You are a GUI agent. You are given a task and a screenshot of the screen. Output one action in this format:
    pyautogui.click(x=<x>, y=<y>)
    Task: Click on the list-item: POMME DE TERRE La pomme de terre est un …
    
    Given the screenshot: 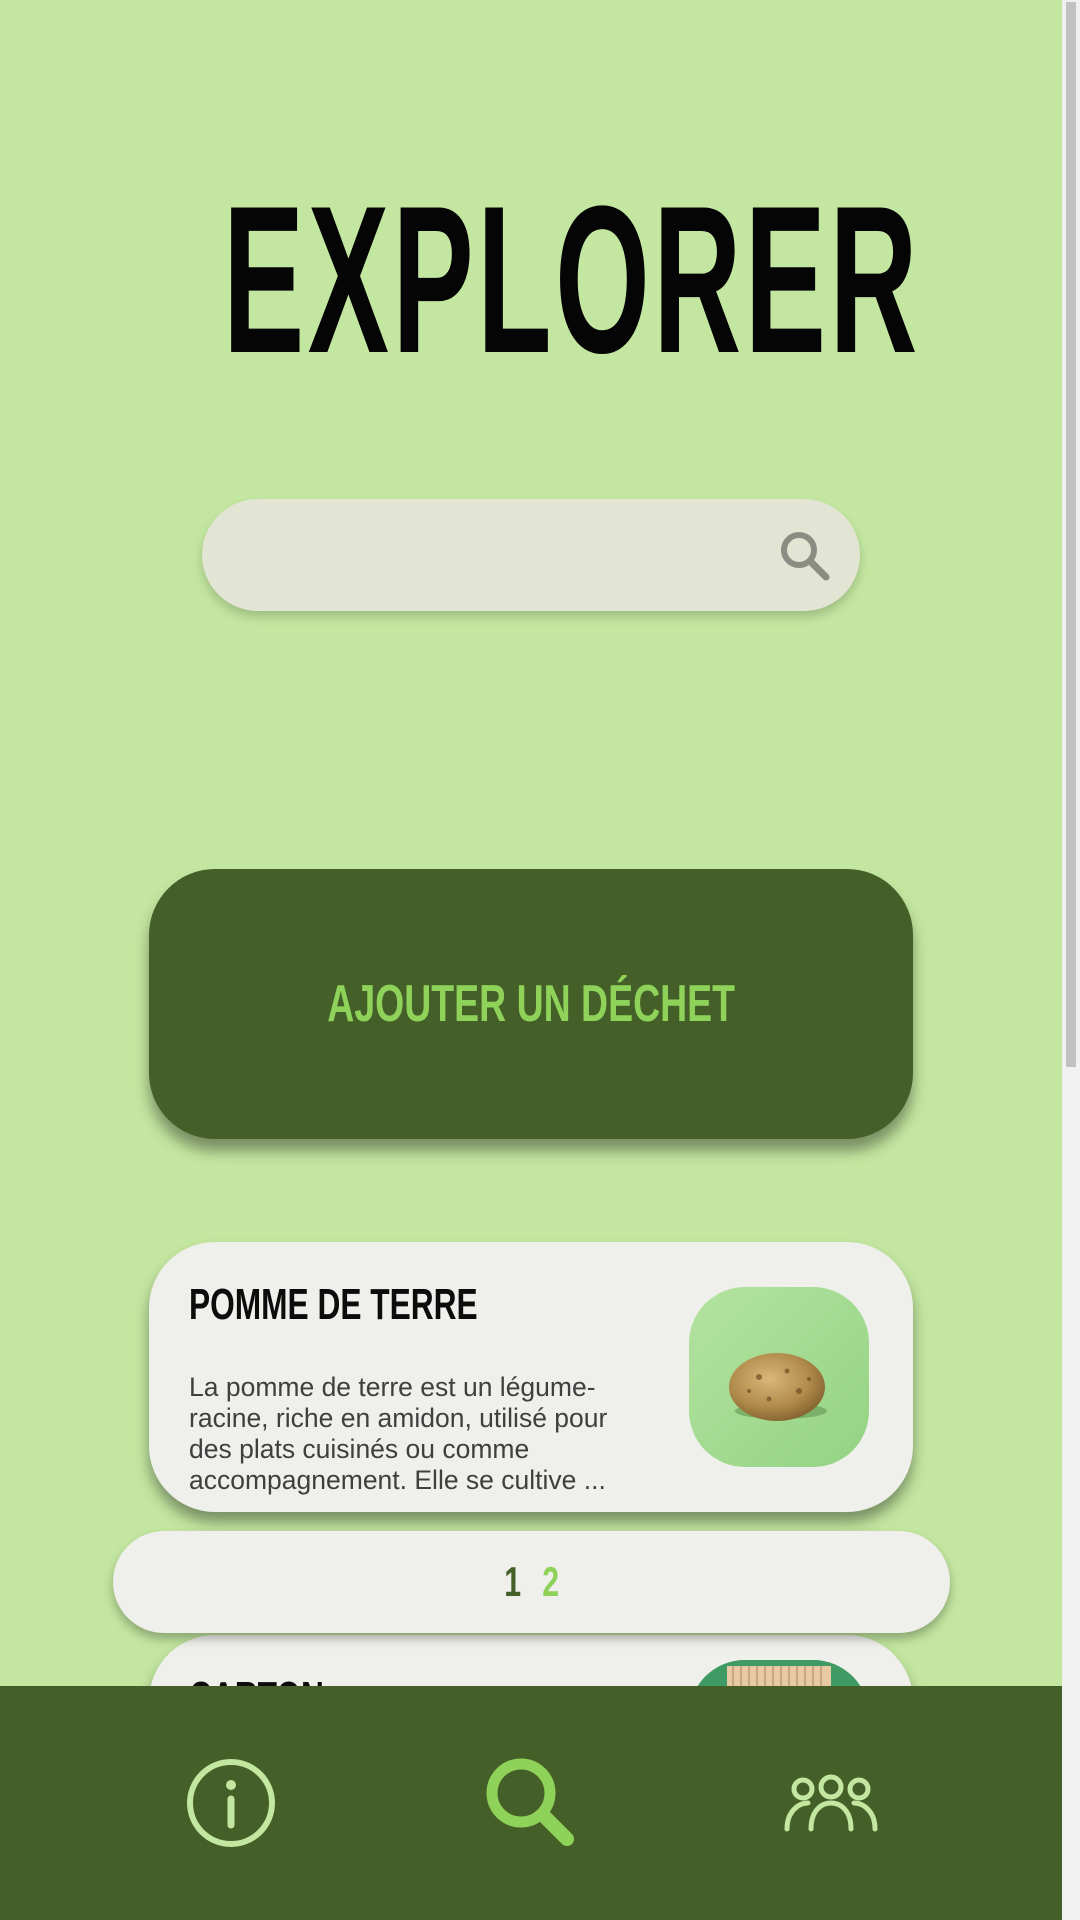 What is the action you would take?
    pyautogui.click(x=531, y=1377)
    